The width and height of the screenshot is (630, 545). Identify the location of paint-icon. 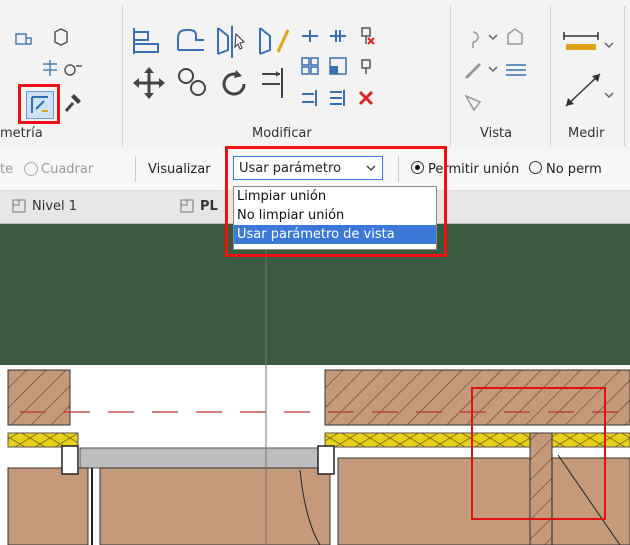
(73, 70).